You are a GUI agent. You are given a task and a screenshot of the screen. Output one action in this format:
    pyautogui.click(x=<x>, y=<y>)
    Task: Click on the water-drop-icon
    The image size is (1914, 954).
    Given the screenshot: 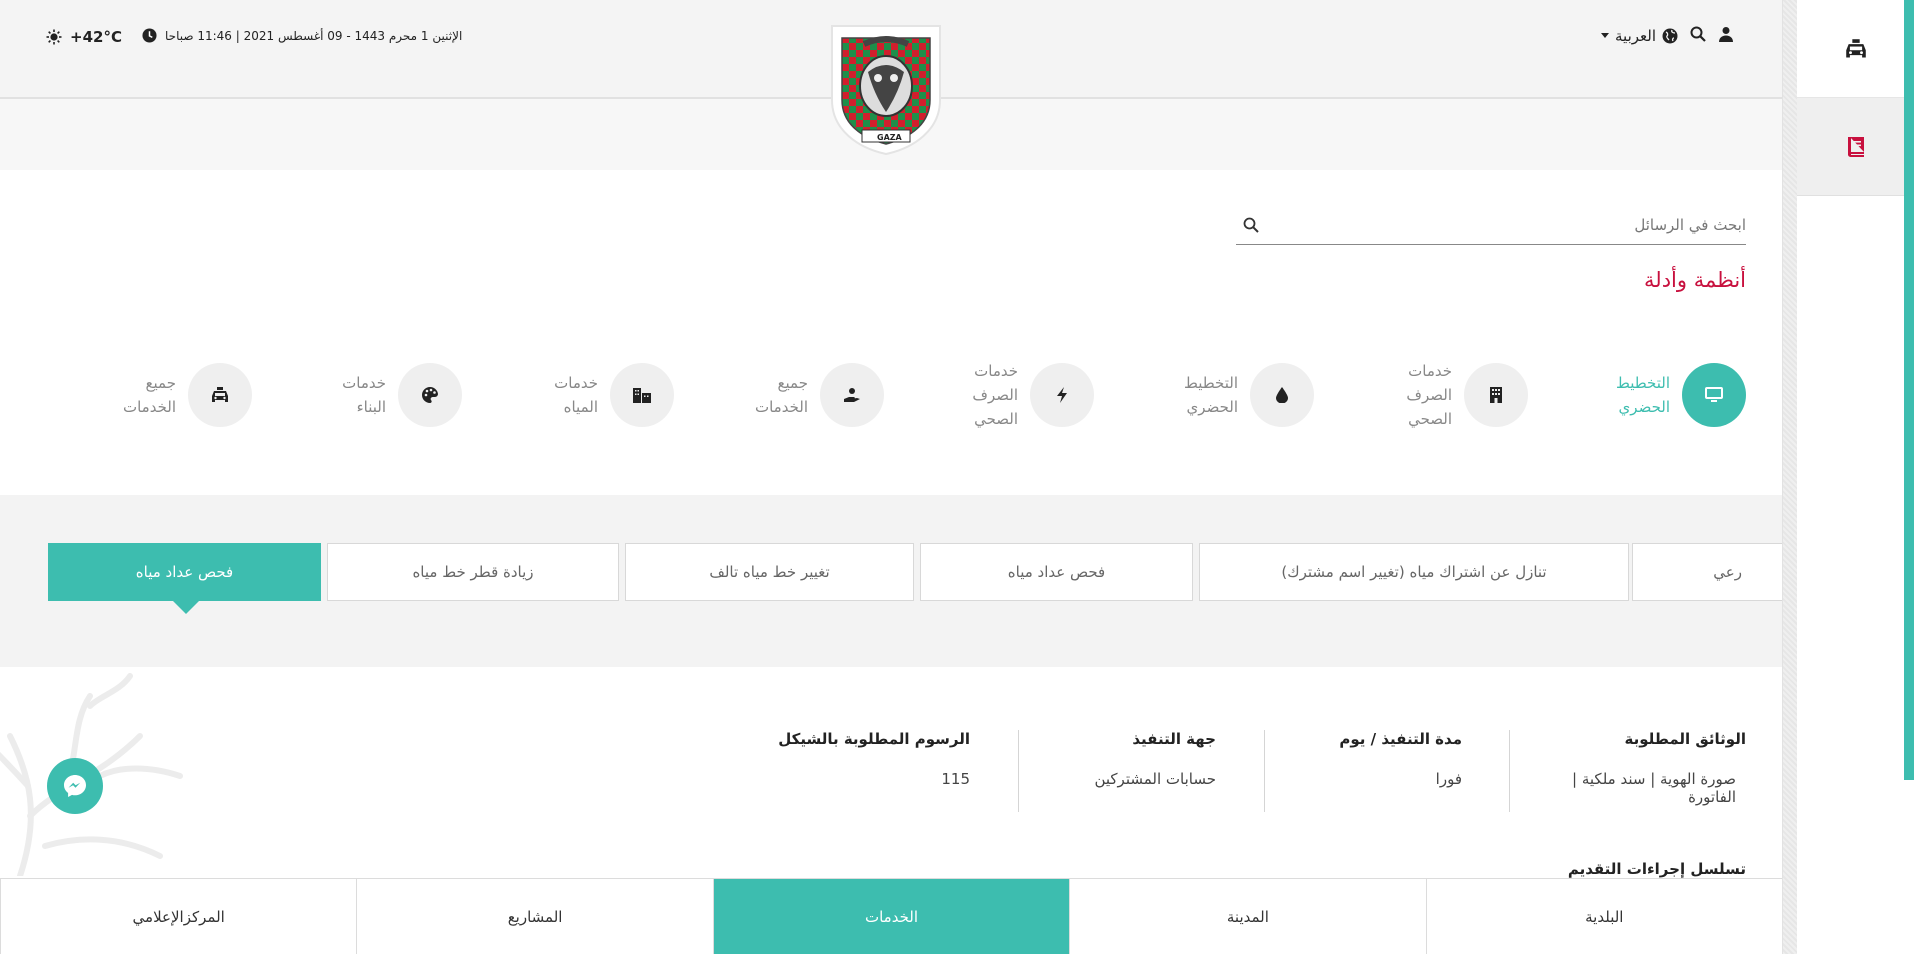 What is the action you would take?
    pyautogui.click(x=1282, y=395)
    